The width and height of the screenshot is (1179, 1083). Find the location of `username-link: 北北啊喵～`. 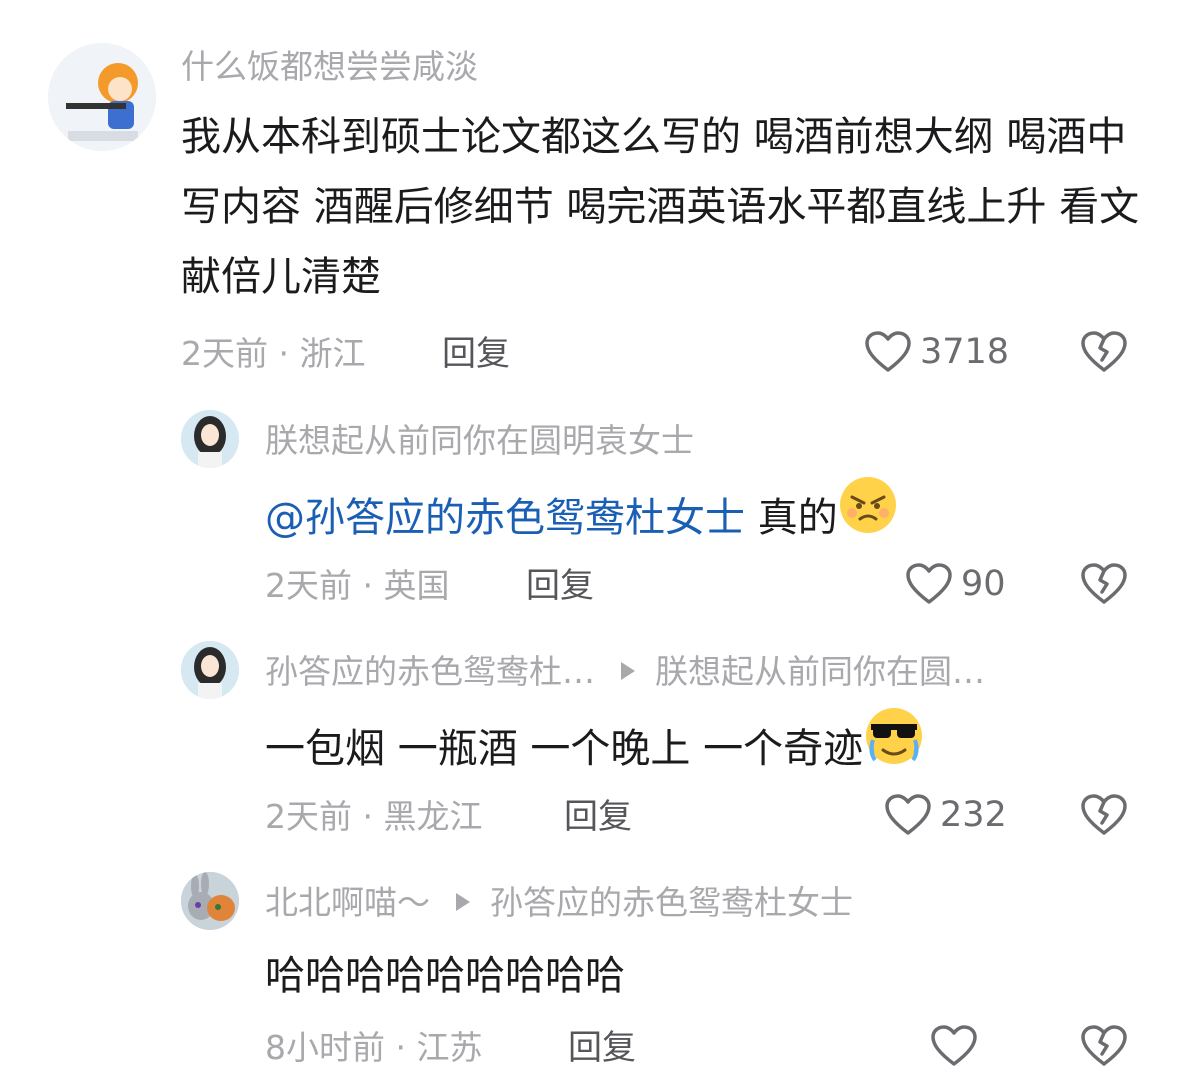

username-link: 北北啊喵～ is located at coordinates (347, 902).